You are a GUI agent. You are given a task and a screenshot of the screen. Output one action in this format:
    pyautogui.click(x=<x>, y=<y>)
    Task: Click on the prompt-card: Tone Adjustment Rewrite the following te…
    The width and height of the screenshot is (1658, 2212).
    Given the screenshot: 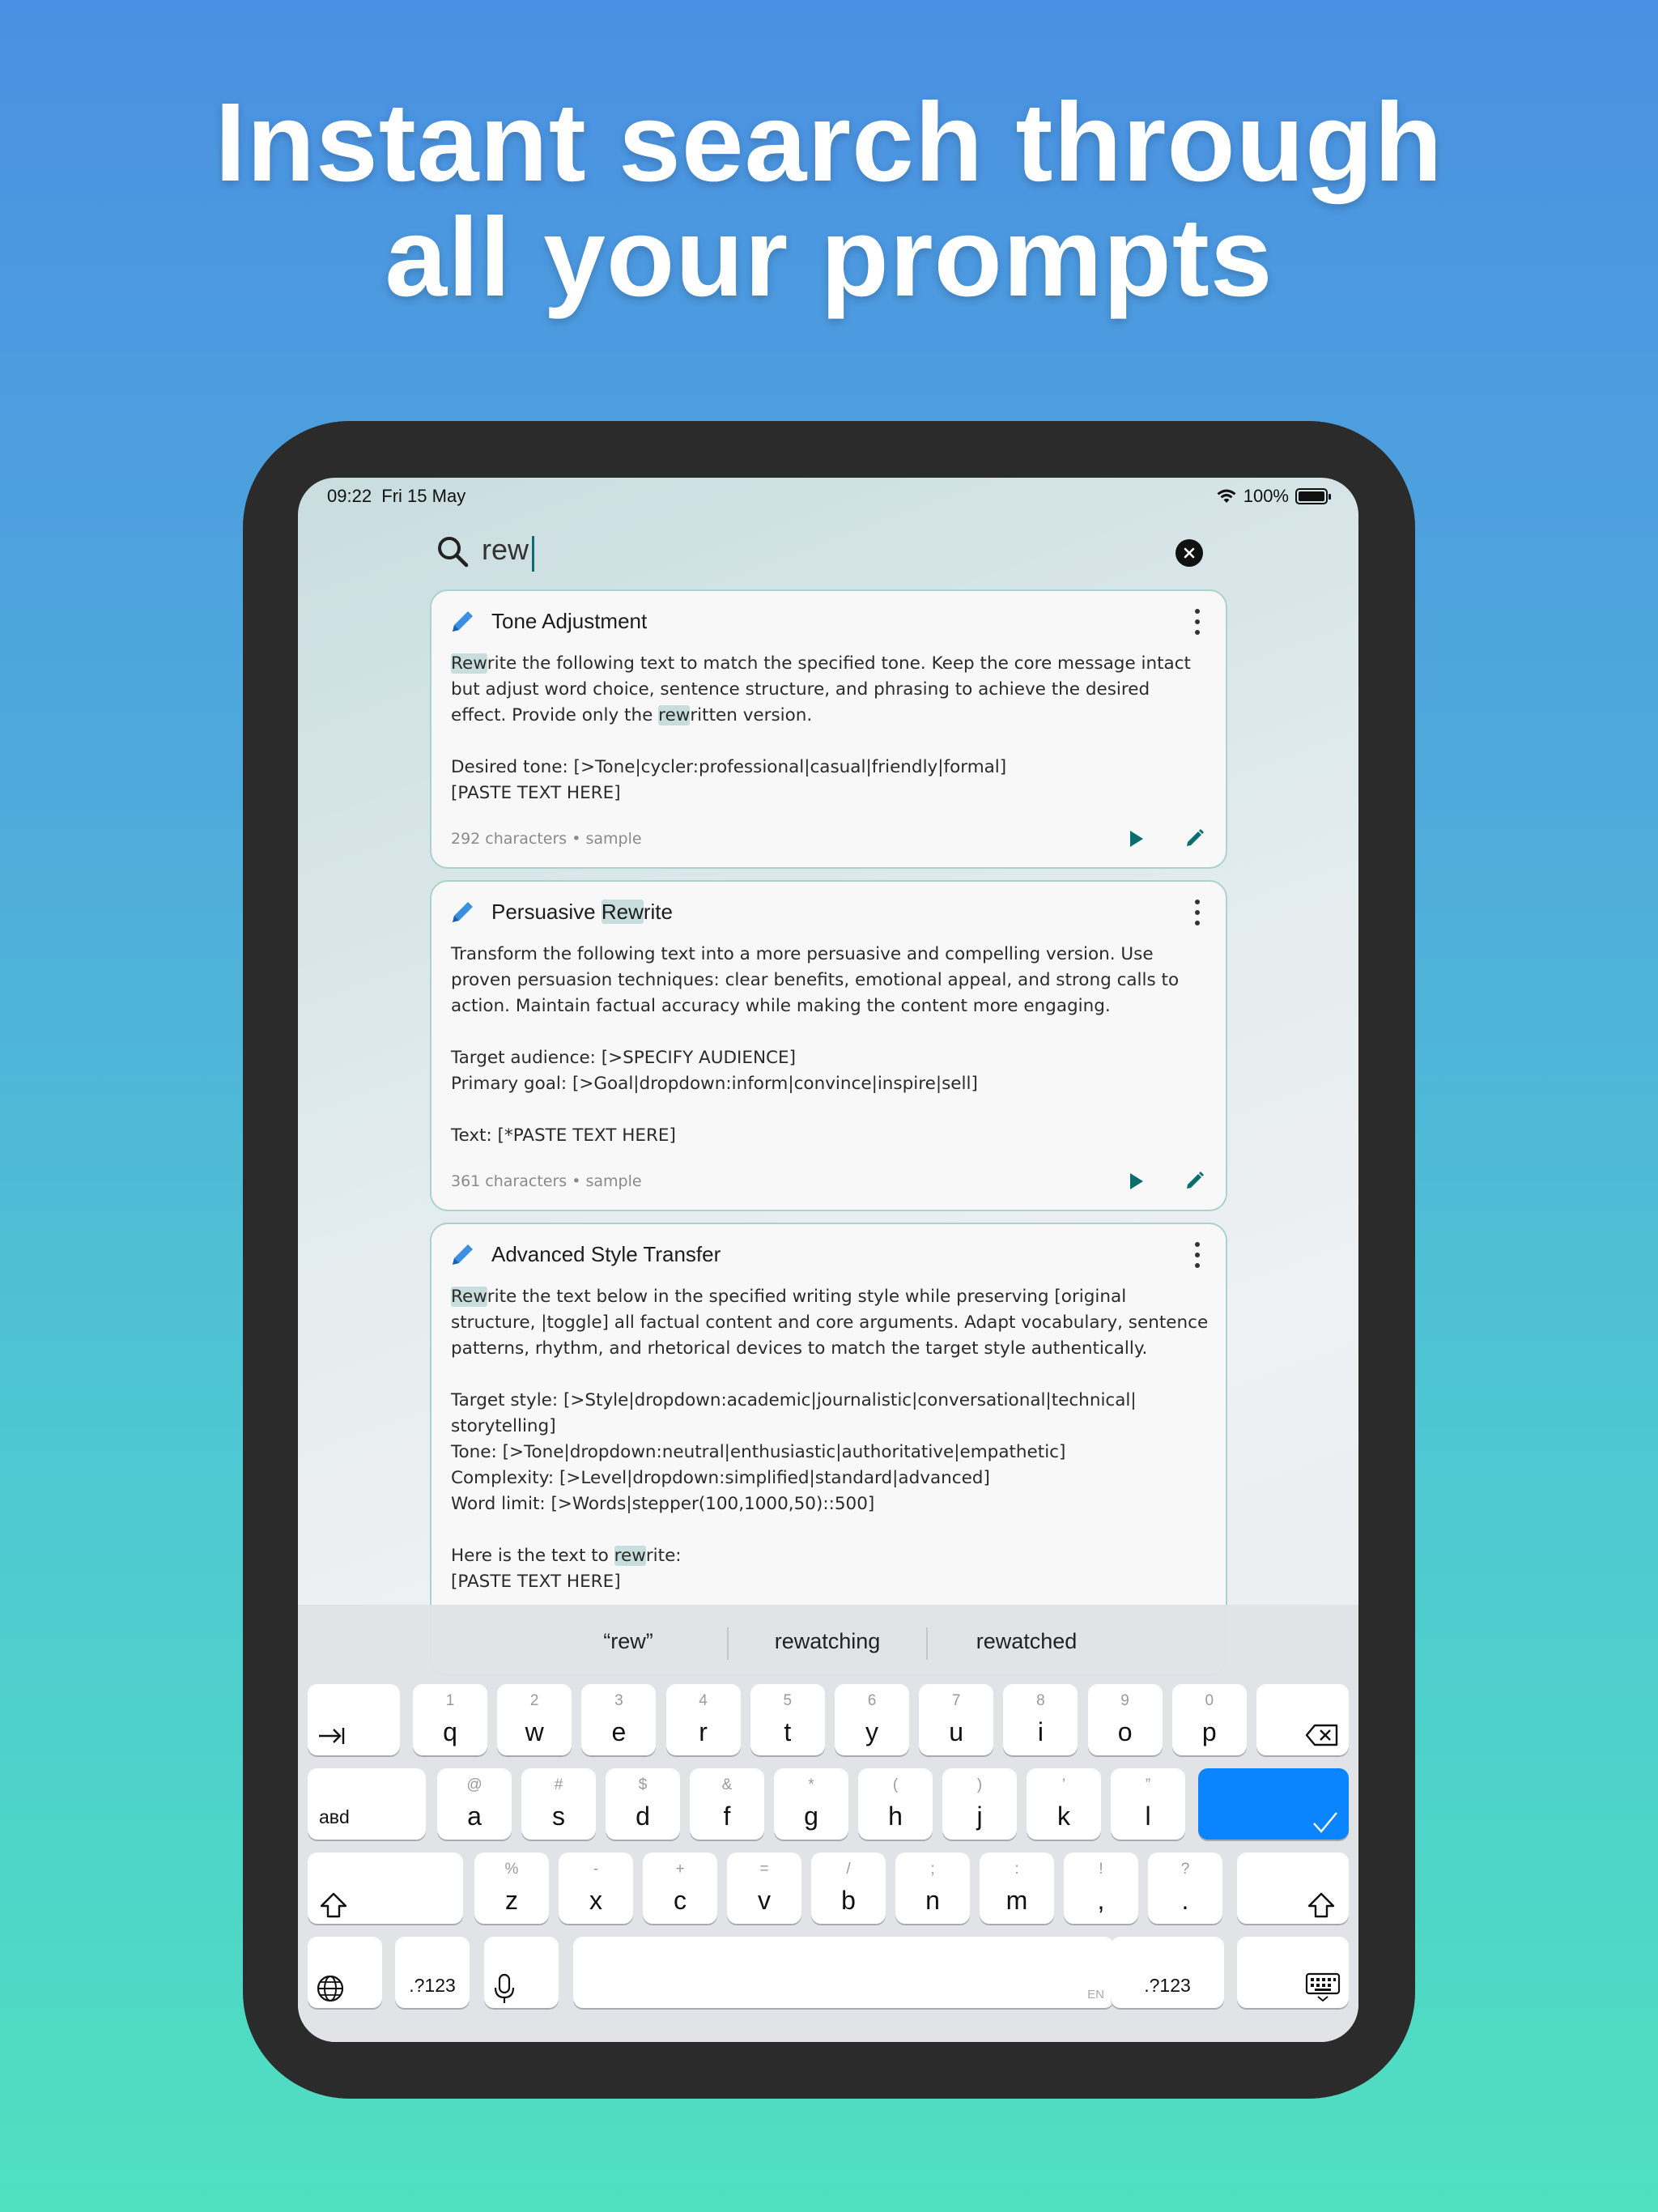 What is the action you would take?
    pyautogui.click(x=828, y=729)
    